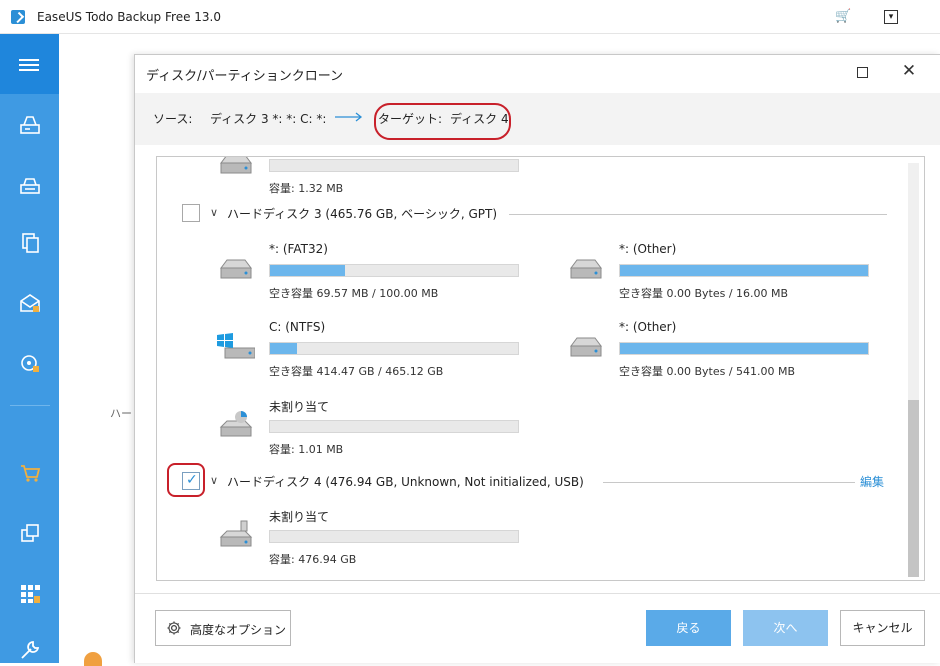 The width and height of the screenshot is (940, 666). Describe the element at coordinates (18, 17) in the screenshot. I see `app-logo-icon` at that location.